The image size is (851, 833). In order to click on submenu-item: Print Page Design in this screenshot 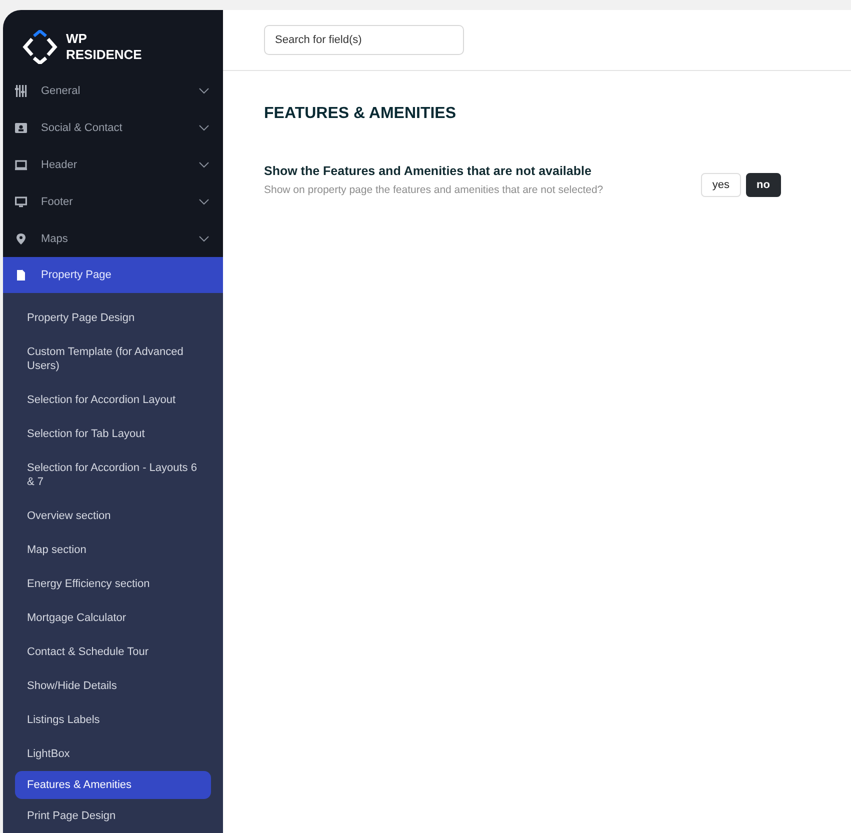, I will do `click(113, 816)`.